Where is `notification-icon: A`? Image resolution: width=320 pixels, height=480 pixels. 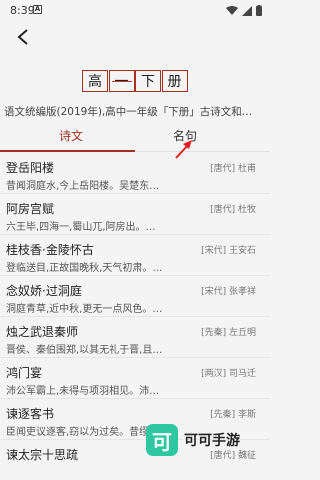 notification-icon: A is located at coordinates (37, 9).